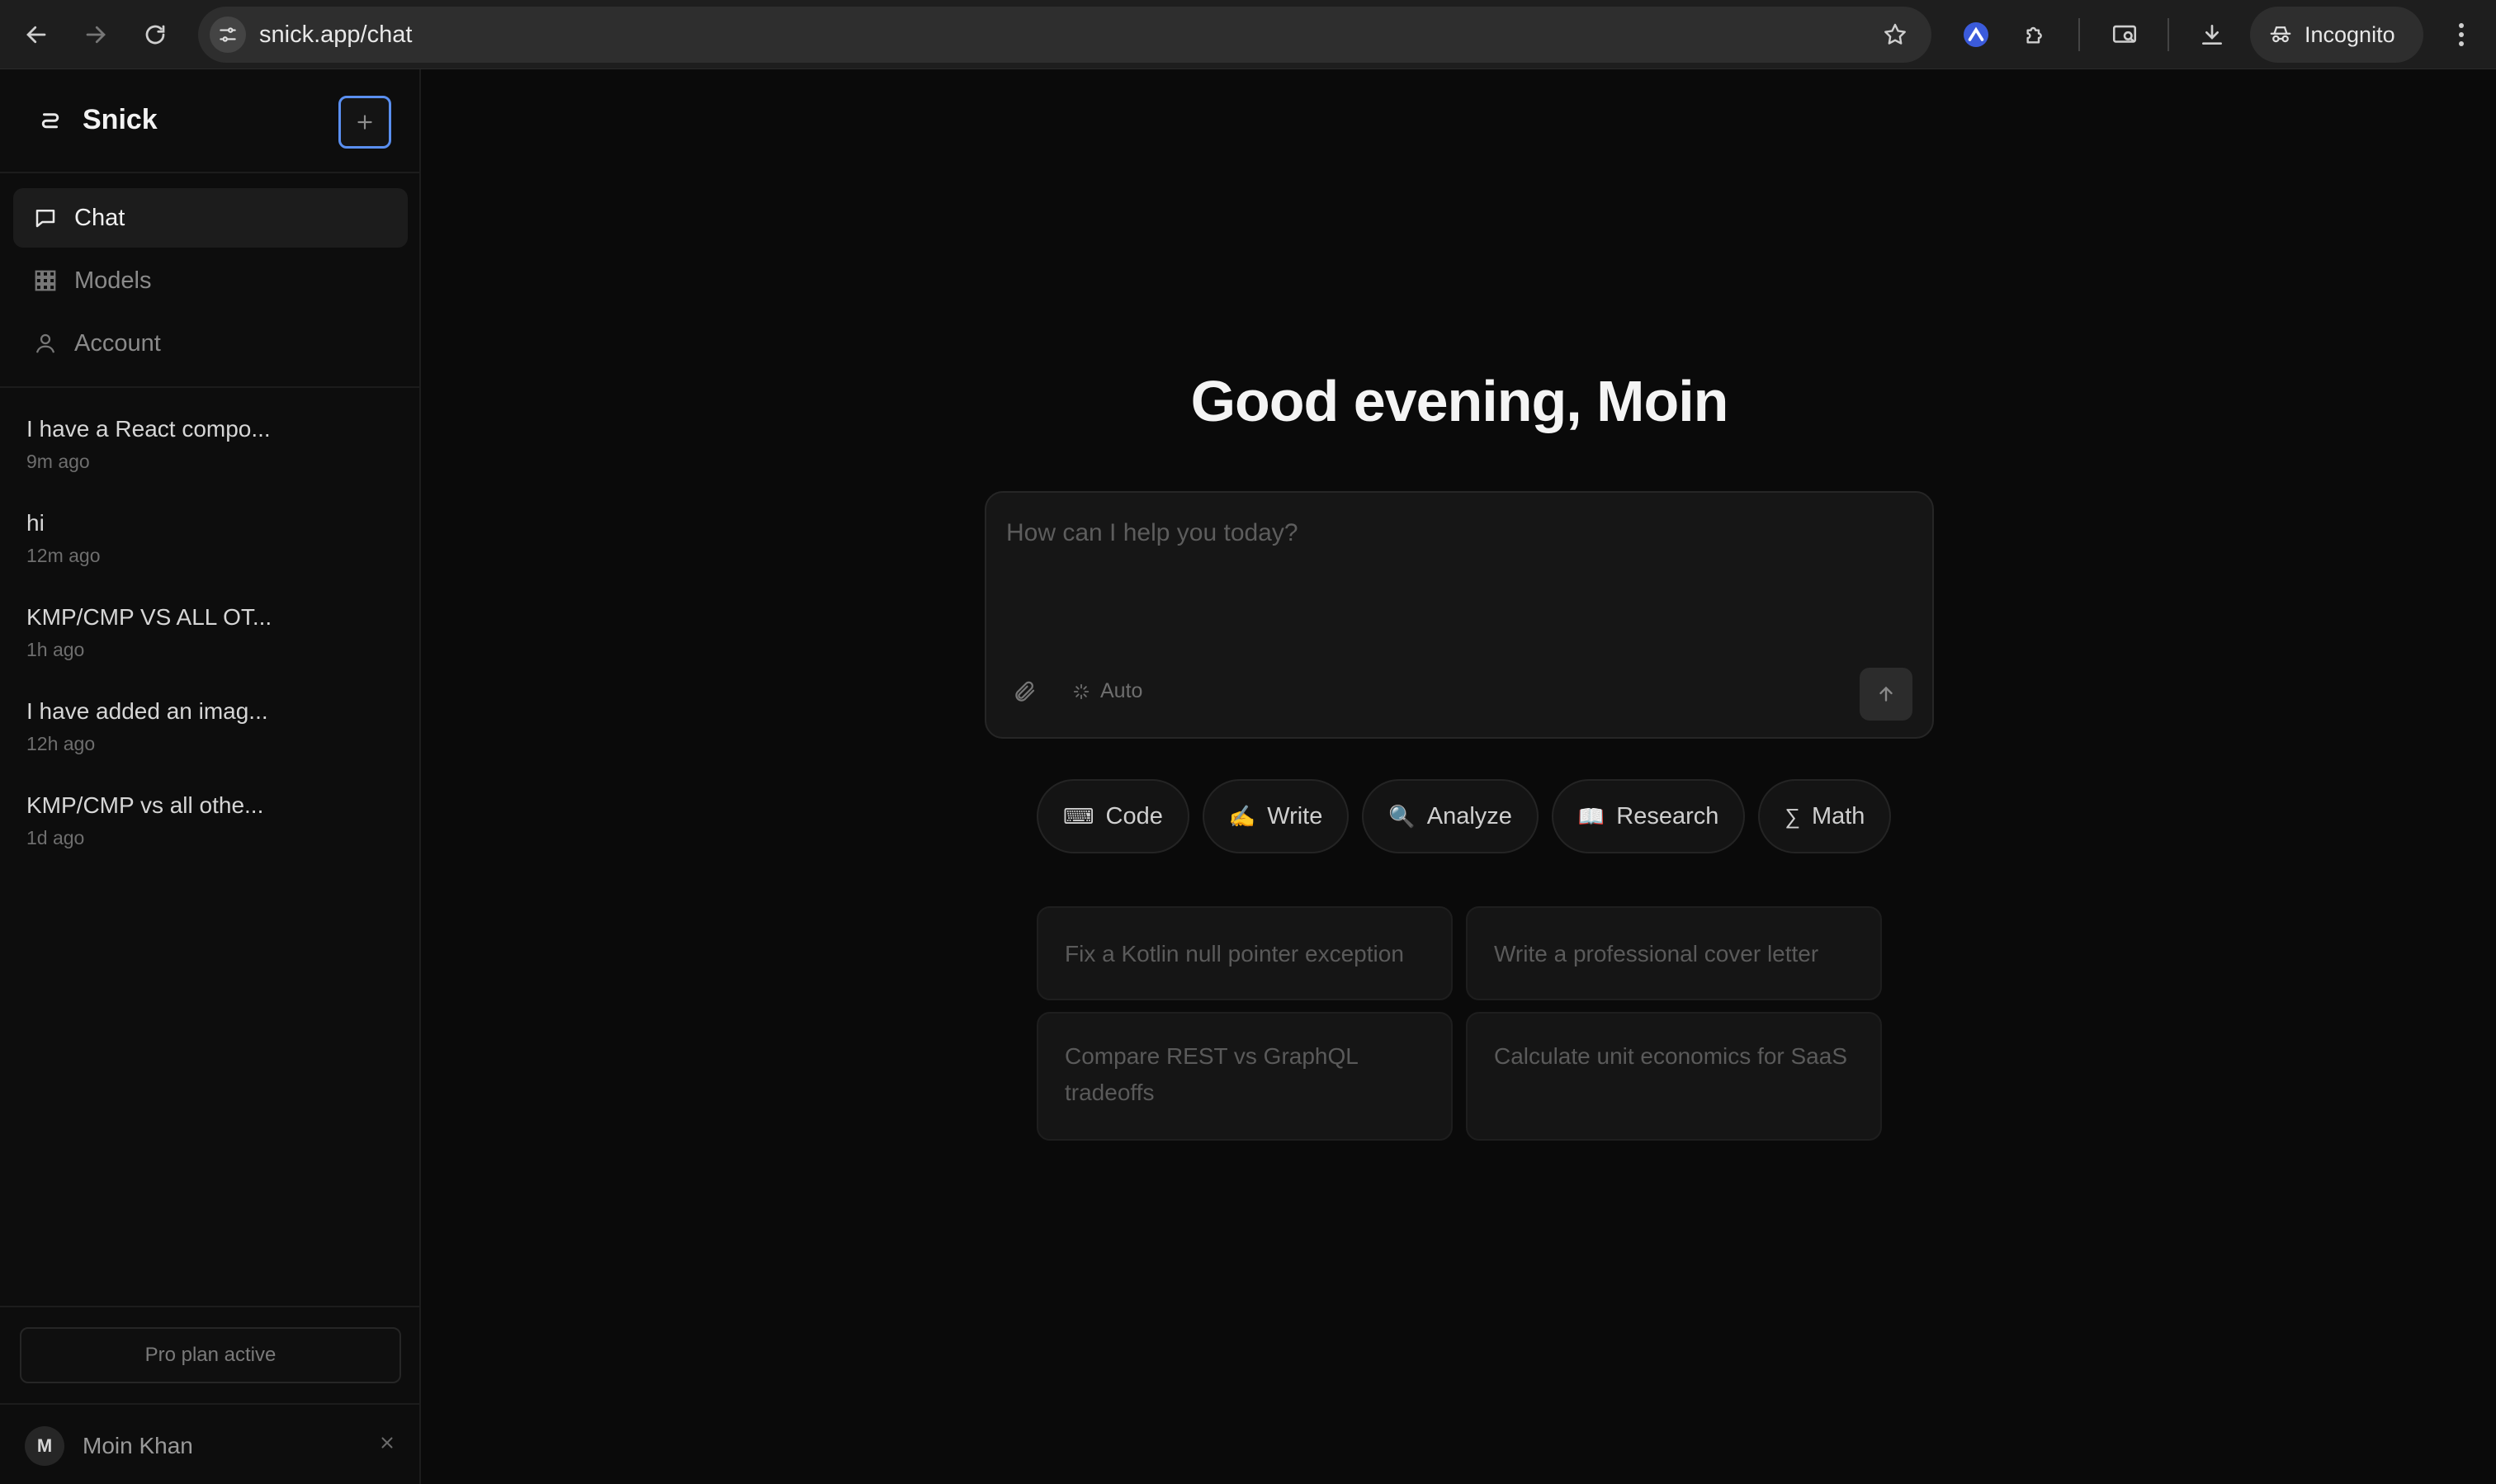 The height and width of the screenshot is (1484, 2496). Describe the element at coordinates (1245, 1076) in the screenshot. I see `suggestion-card: Compare REST vs GraphQL tradeoffs` at that location.